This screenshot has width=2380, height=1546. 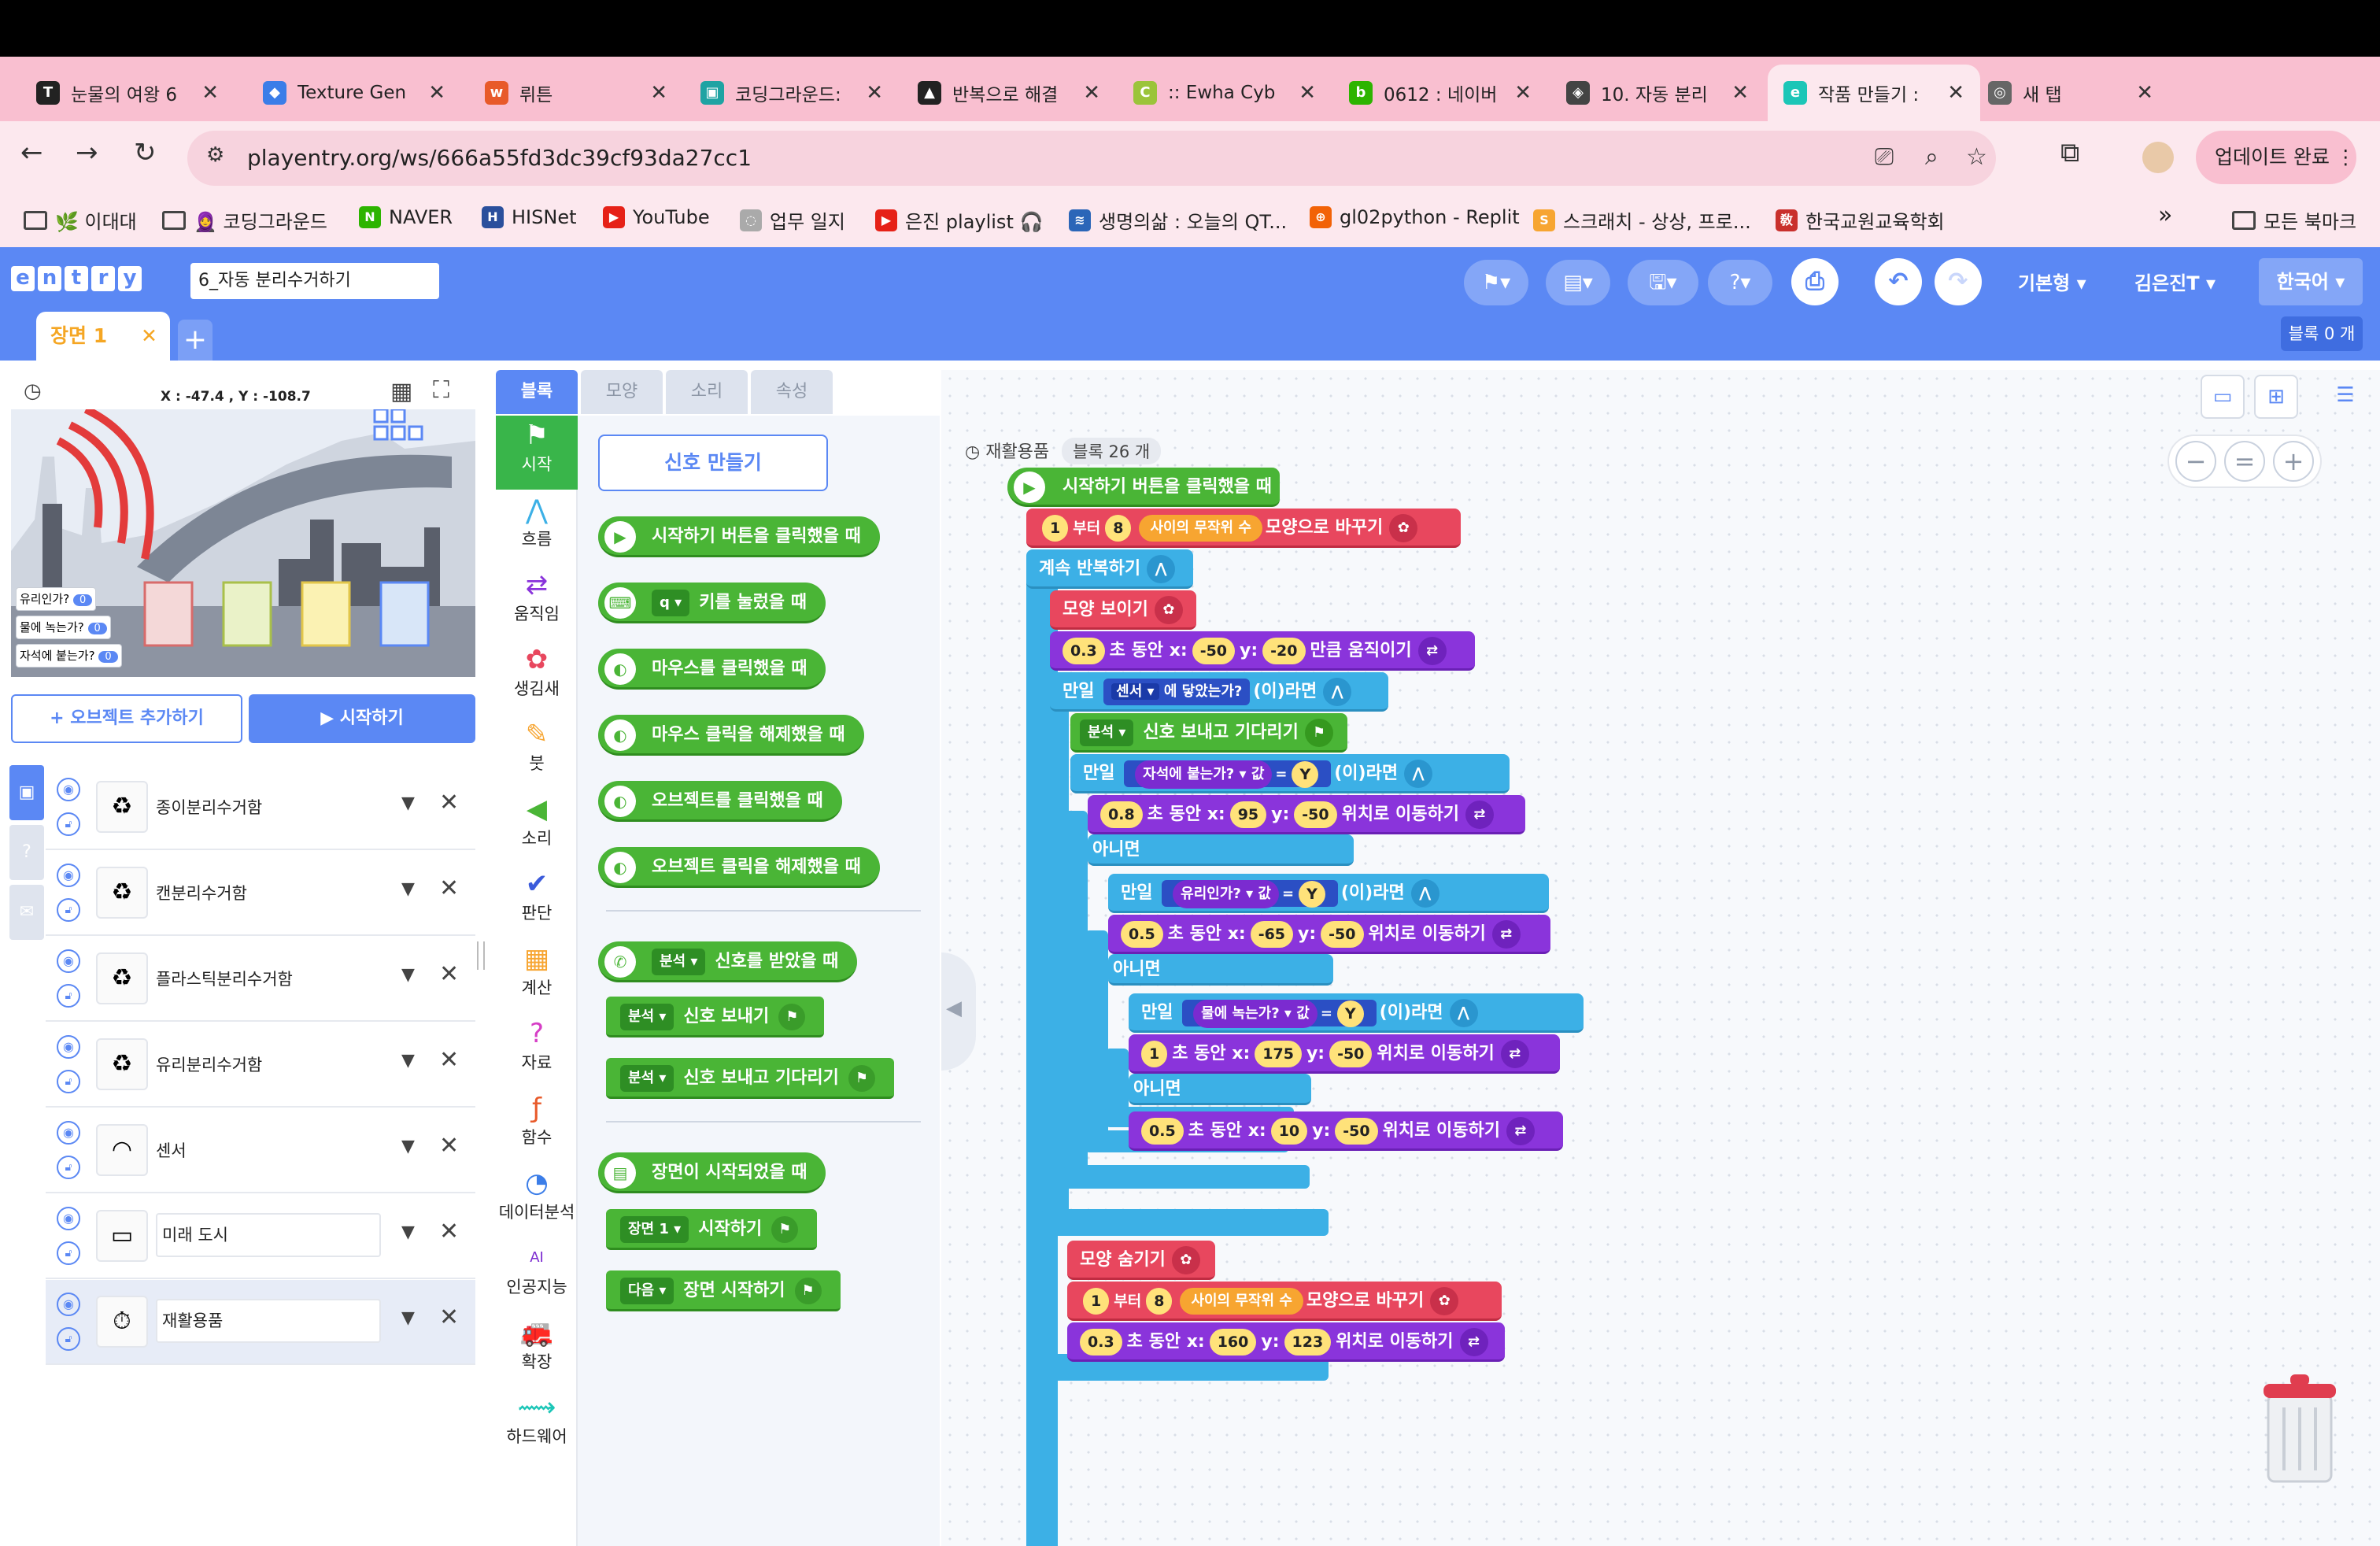 I want to click on if-touching-block: 만일 센서 ▾ 에 닿았는가? (이)라면 ⋀, so click(x=1219, y=692).